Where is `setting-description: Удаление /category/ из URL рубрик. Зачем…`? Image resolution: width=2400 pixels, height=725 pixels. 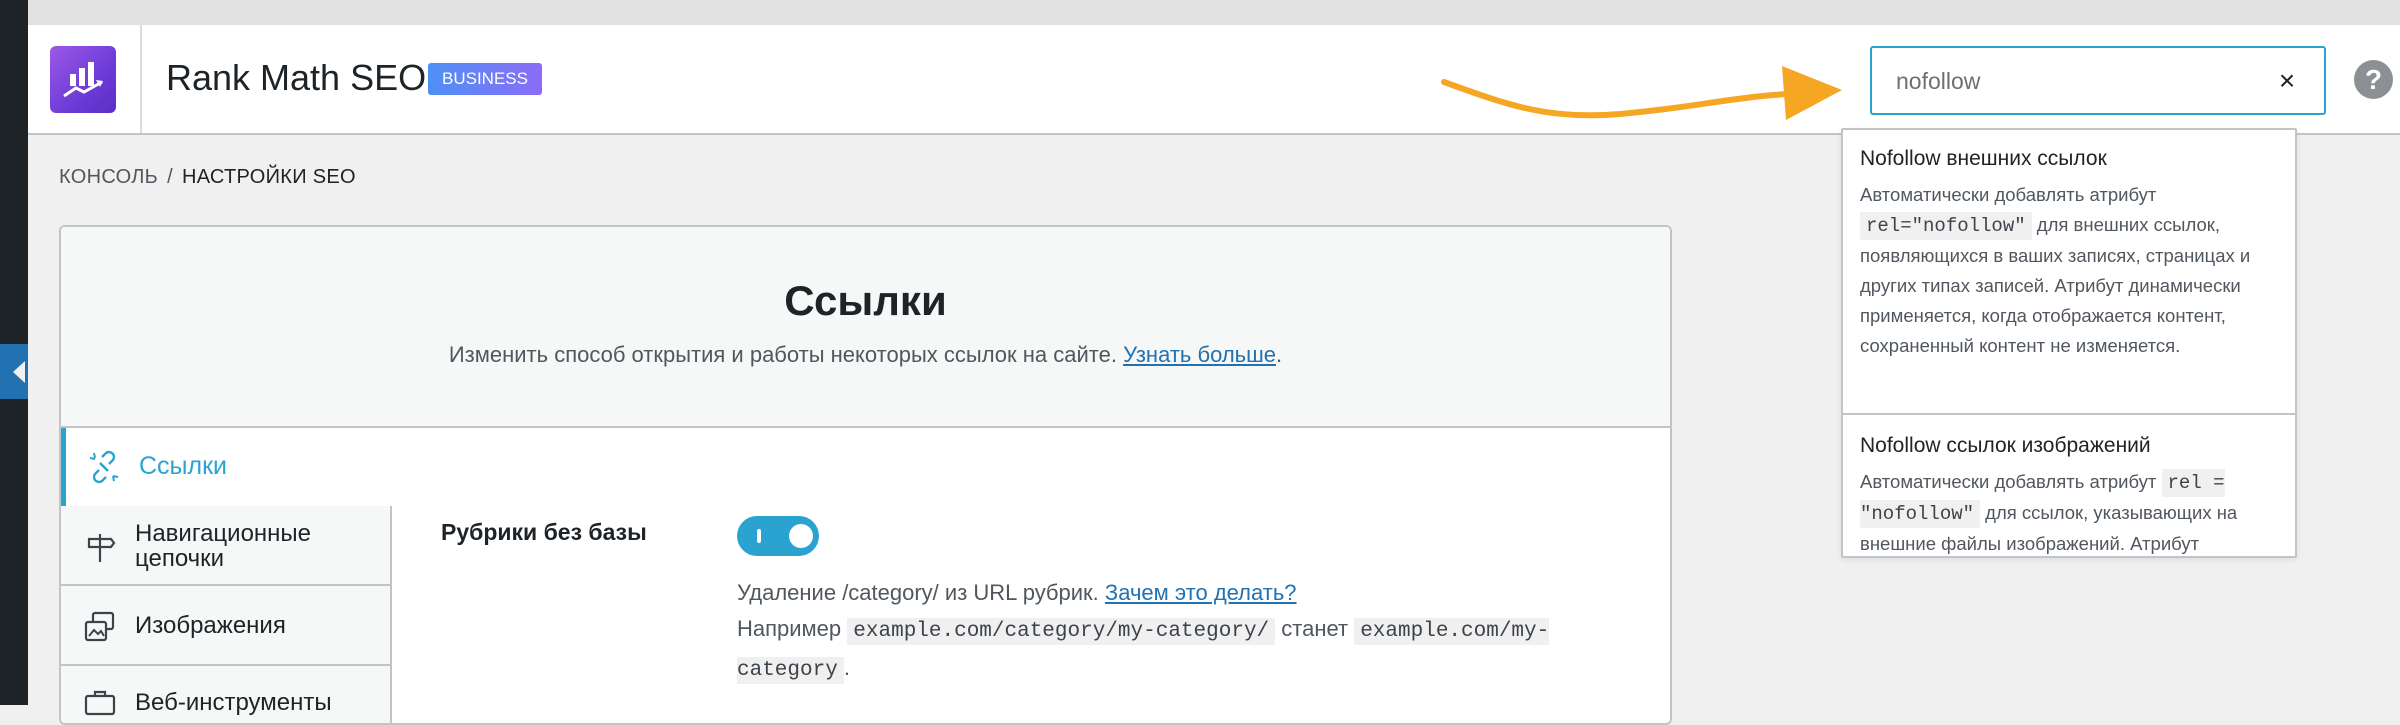 setting-description: Удаление /category/ из URL рубрик. Зачем… is located at coordinates (1177, 632).